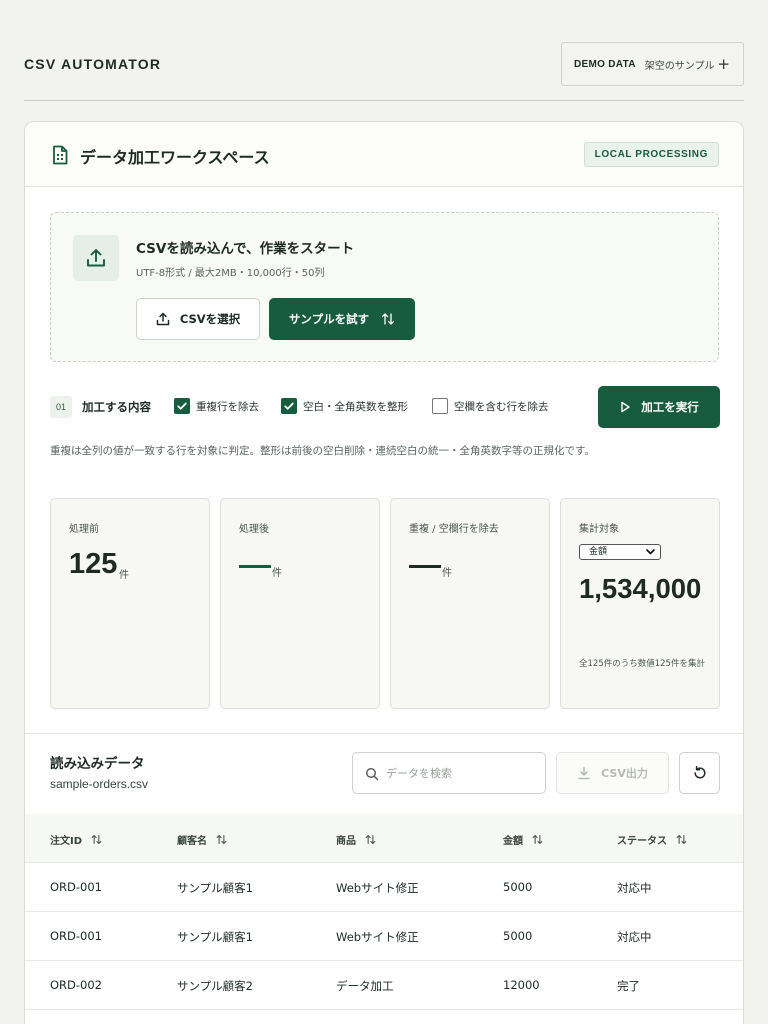 Image resolution: width=768 pixels, height=1024 pixels. I want to click on export-csv-button: CSV出力, so click(612, 773).